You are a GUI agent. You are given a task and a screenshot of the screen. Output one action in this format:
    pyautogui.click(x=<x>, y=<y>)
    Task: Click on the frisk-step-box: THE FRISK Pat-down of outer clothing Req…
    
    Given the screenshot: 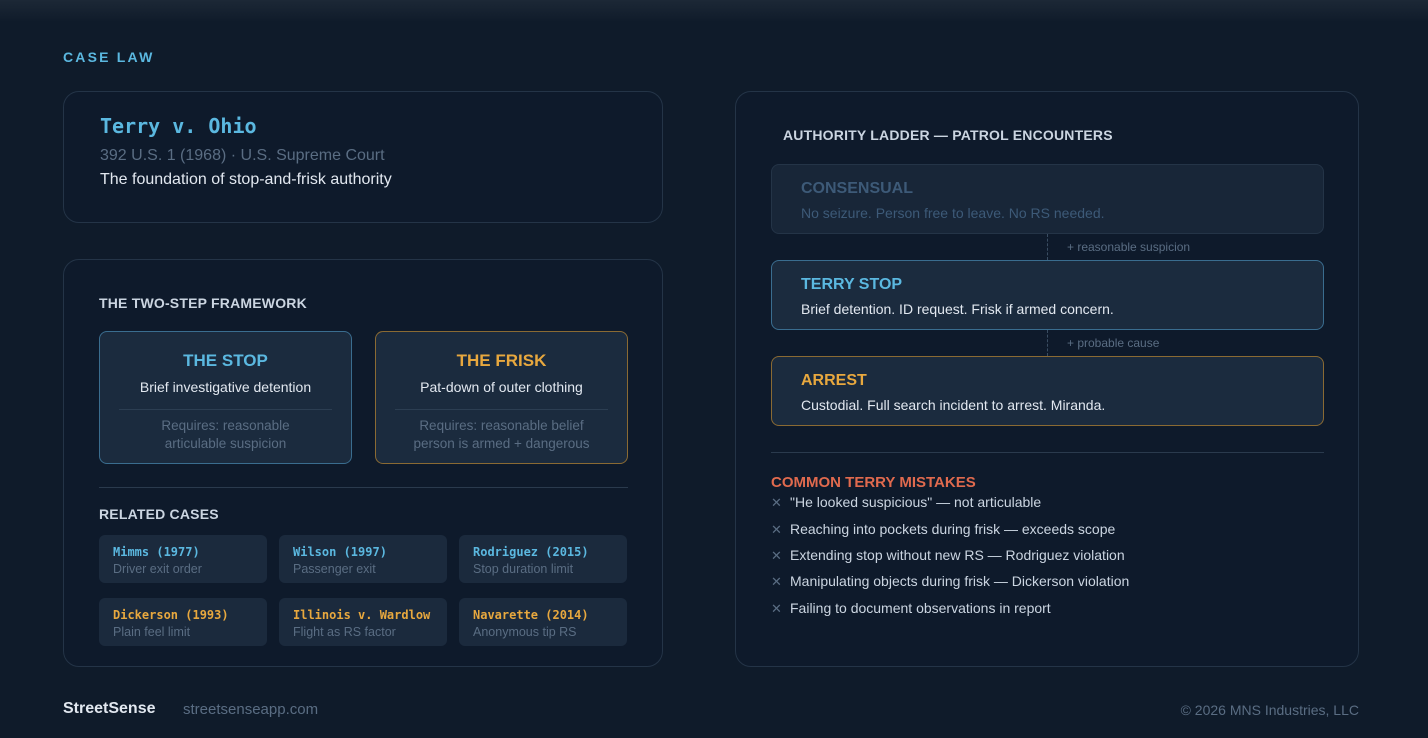 What is the action you would take?
    pyautogui.click(x=501, y=397)
    